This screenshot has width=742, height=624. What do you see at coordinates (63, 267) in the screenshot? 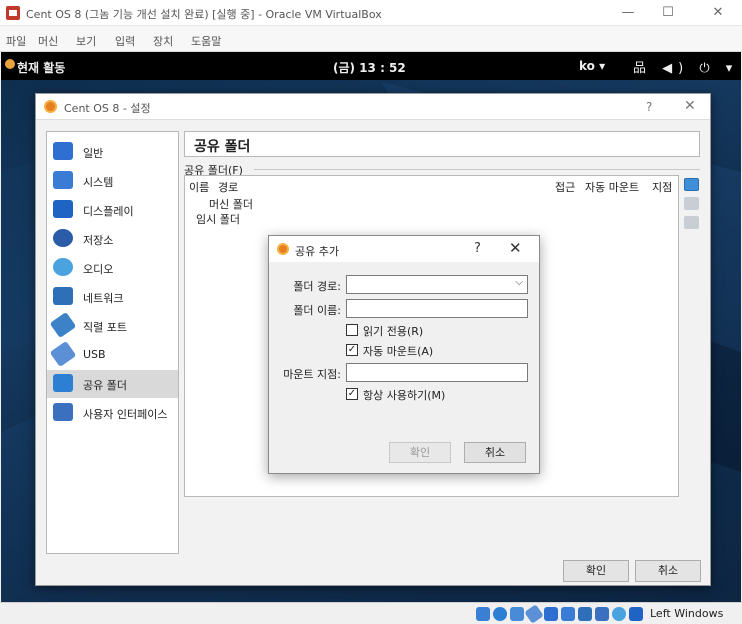
I see `audio-icon` at bounding box center [63, 267].